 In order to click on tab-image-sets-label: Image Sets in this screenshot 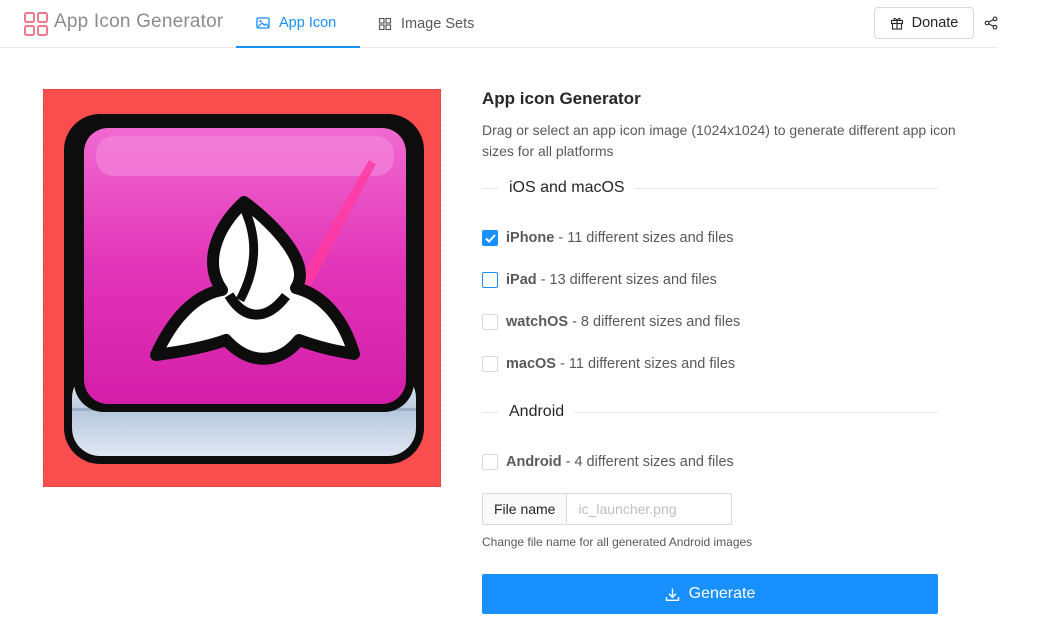, I will do `click(438, 24)`.